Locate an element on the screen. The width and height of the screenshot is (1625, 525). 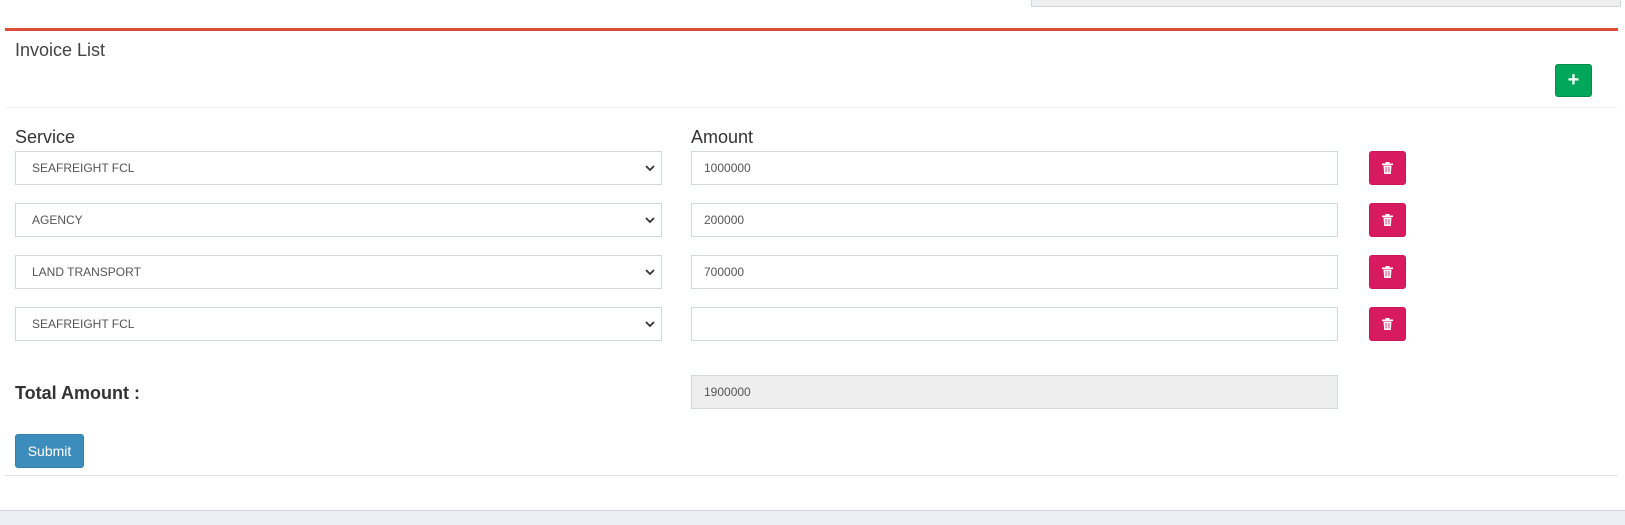
invoice-row: AGENCY 200000 is located at coordinates (811, 220).